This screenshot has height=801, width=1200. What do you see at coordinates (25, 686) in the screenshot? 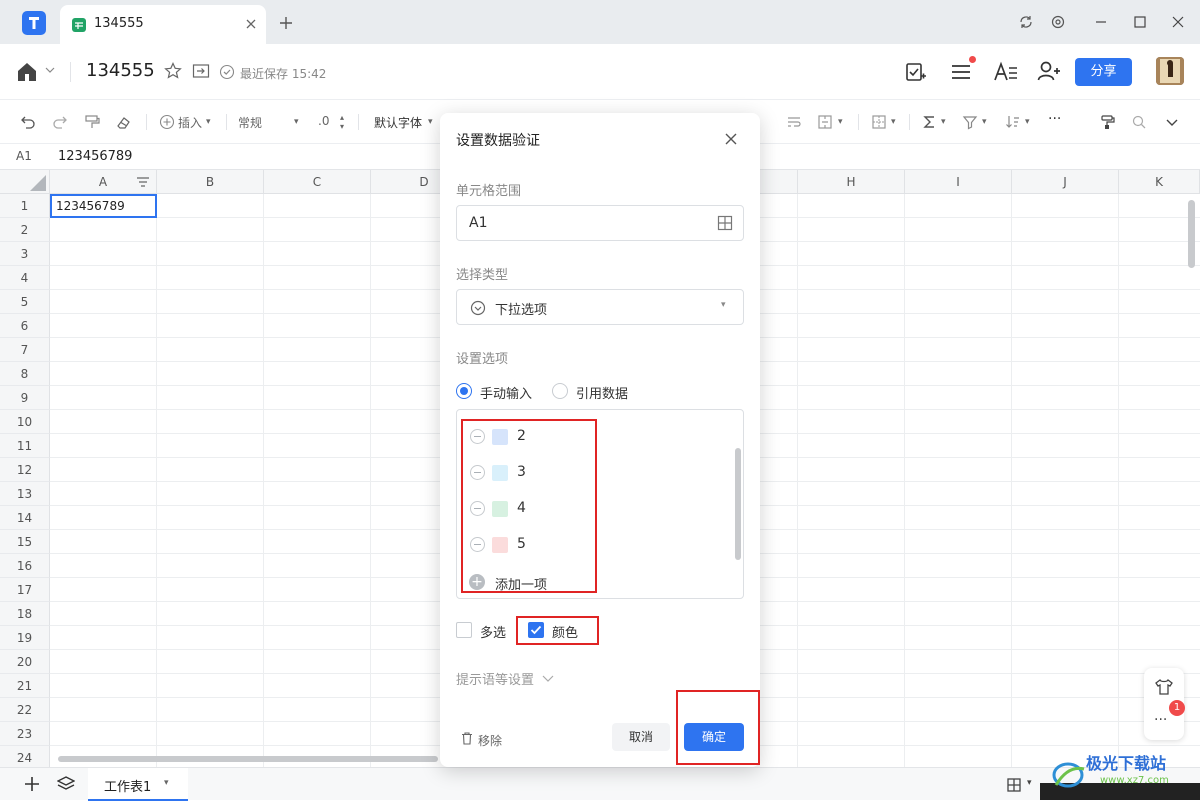
I see `row-header: 21` at bounding box center [25, 686].